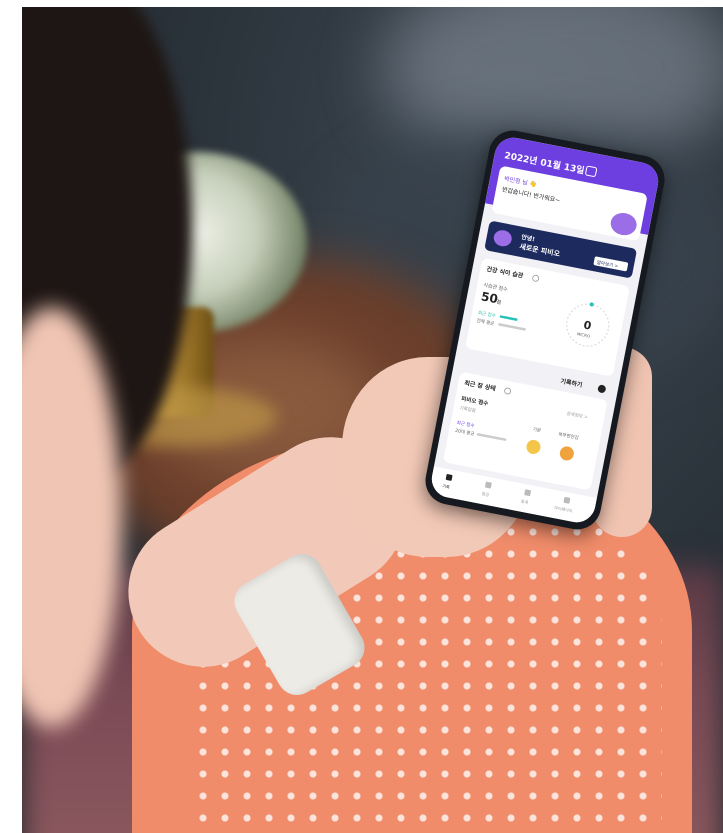 The image size is (723, 833). What do you see at coordinates (449, 477) in the screenshot?
I see `nav-record-icon` at bounding box center [449, 477].